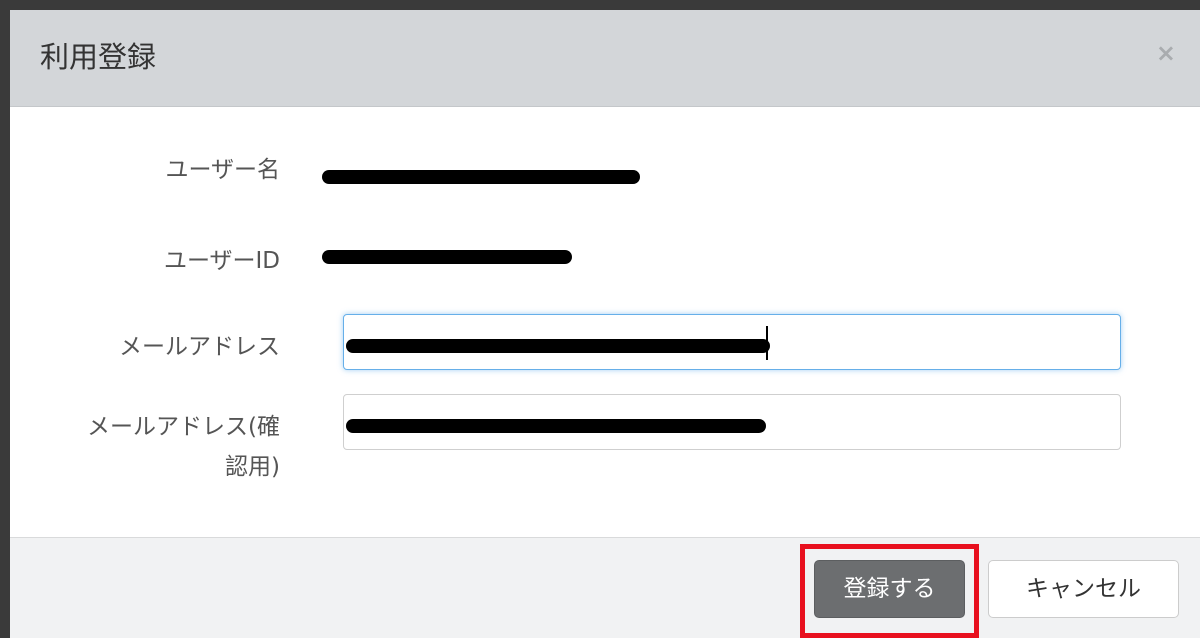  I want to click on email-confirm-label-line1: メールアドレス(確, so click(183, 427).